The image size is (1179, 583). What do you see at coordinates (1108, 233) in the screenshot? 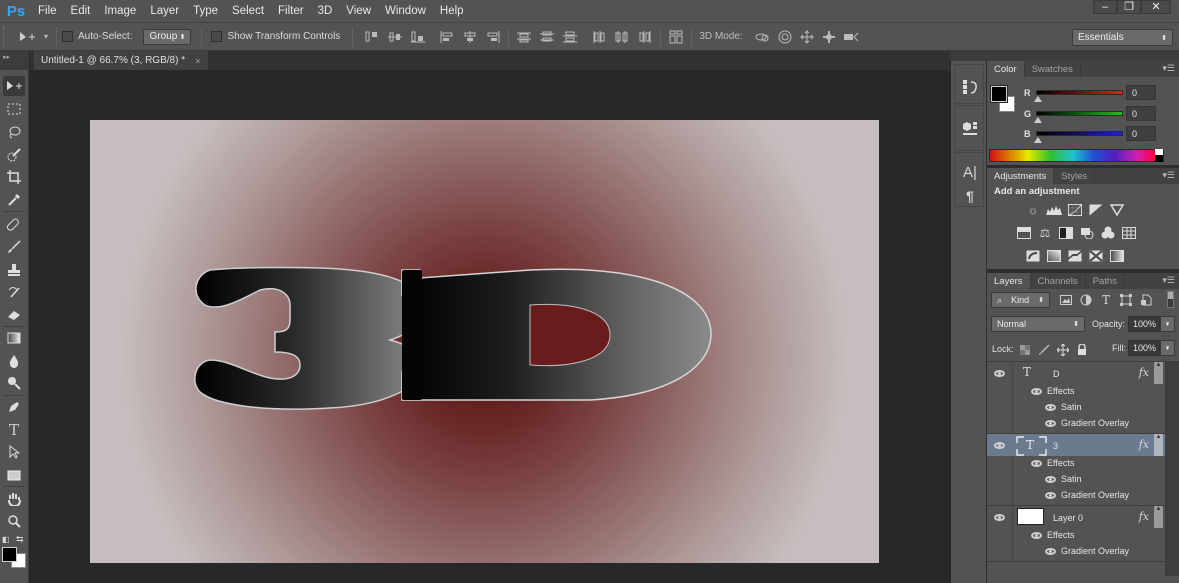
I see `channel-mixer-icon` at bounding box center [1108, 233].